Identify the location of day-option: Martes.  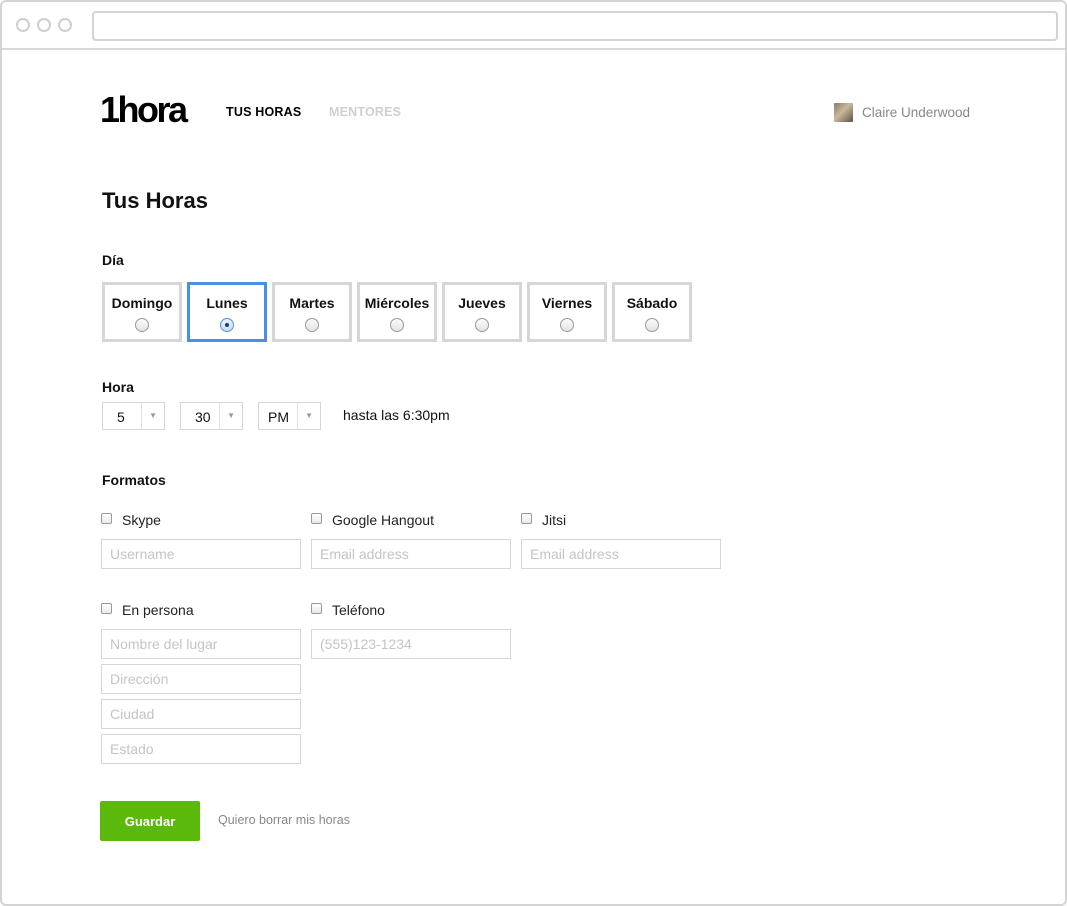
(312, 312).